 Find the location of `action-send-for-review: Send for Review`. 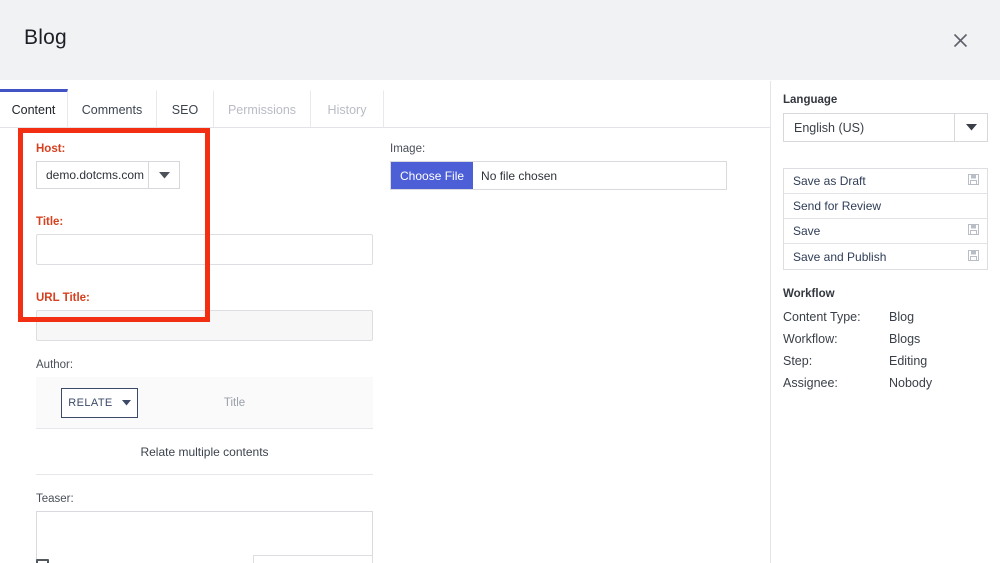

action-send-for-review: Send for Review is located at coordinates (885, 206).